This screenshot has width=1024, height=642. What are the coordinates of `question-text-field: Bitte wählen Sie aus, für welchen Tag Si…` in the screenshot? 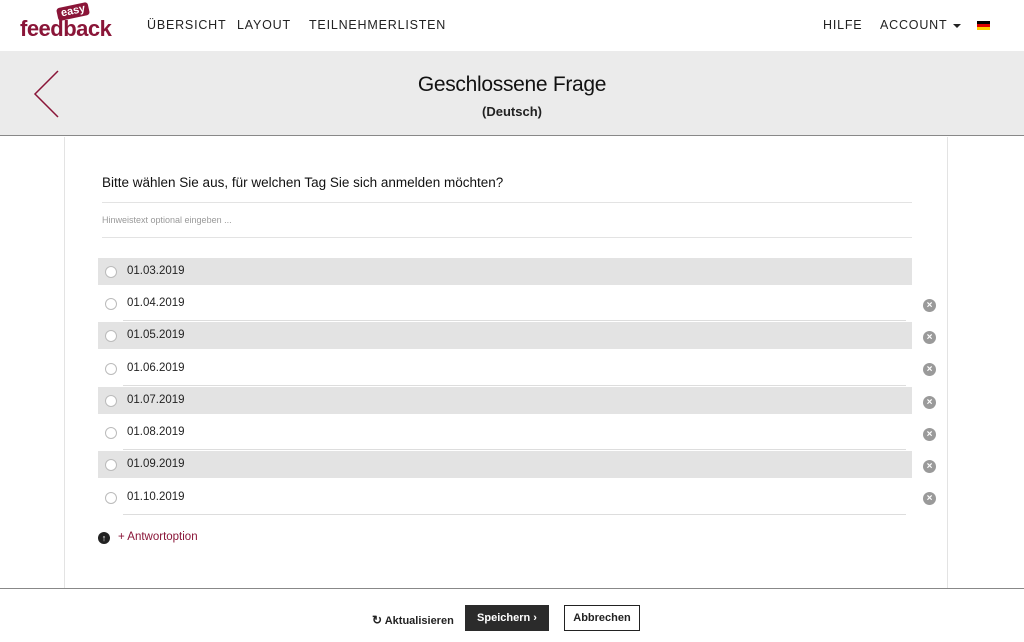 It's located at (507, 189).